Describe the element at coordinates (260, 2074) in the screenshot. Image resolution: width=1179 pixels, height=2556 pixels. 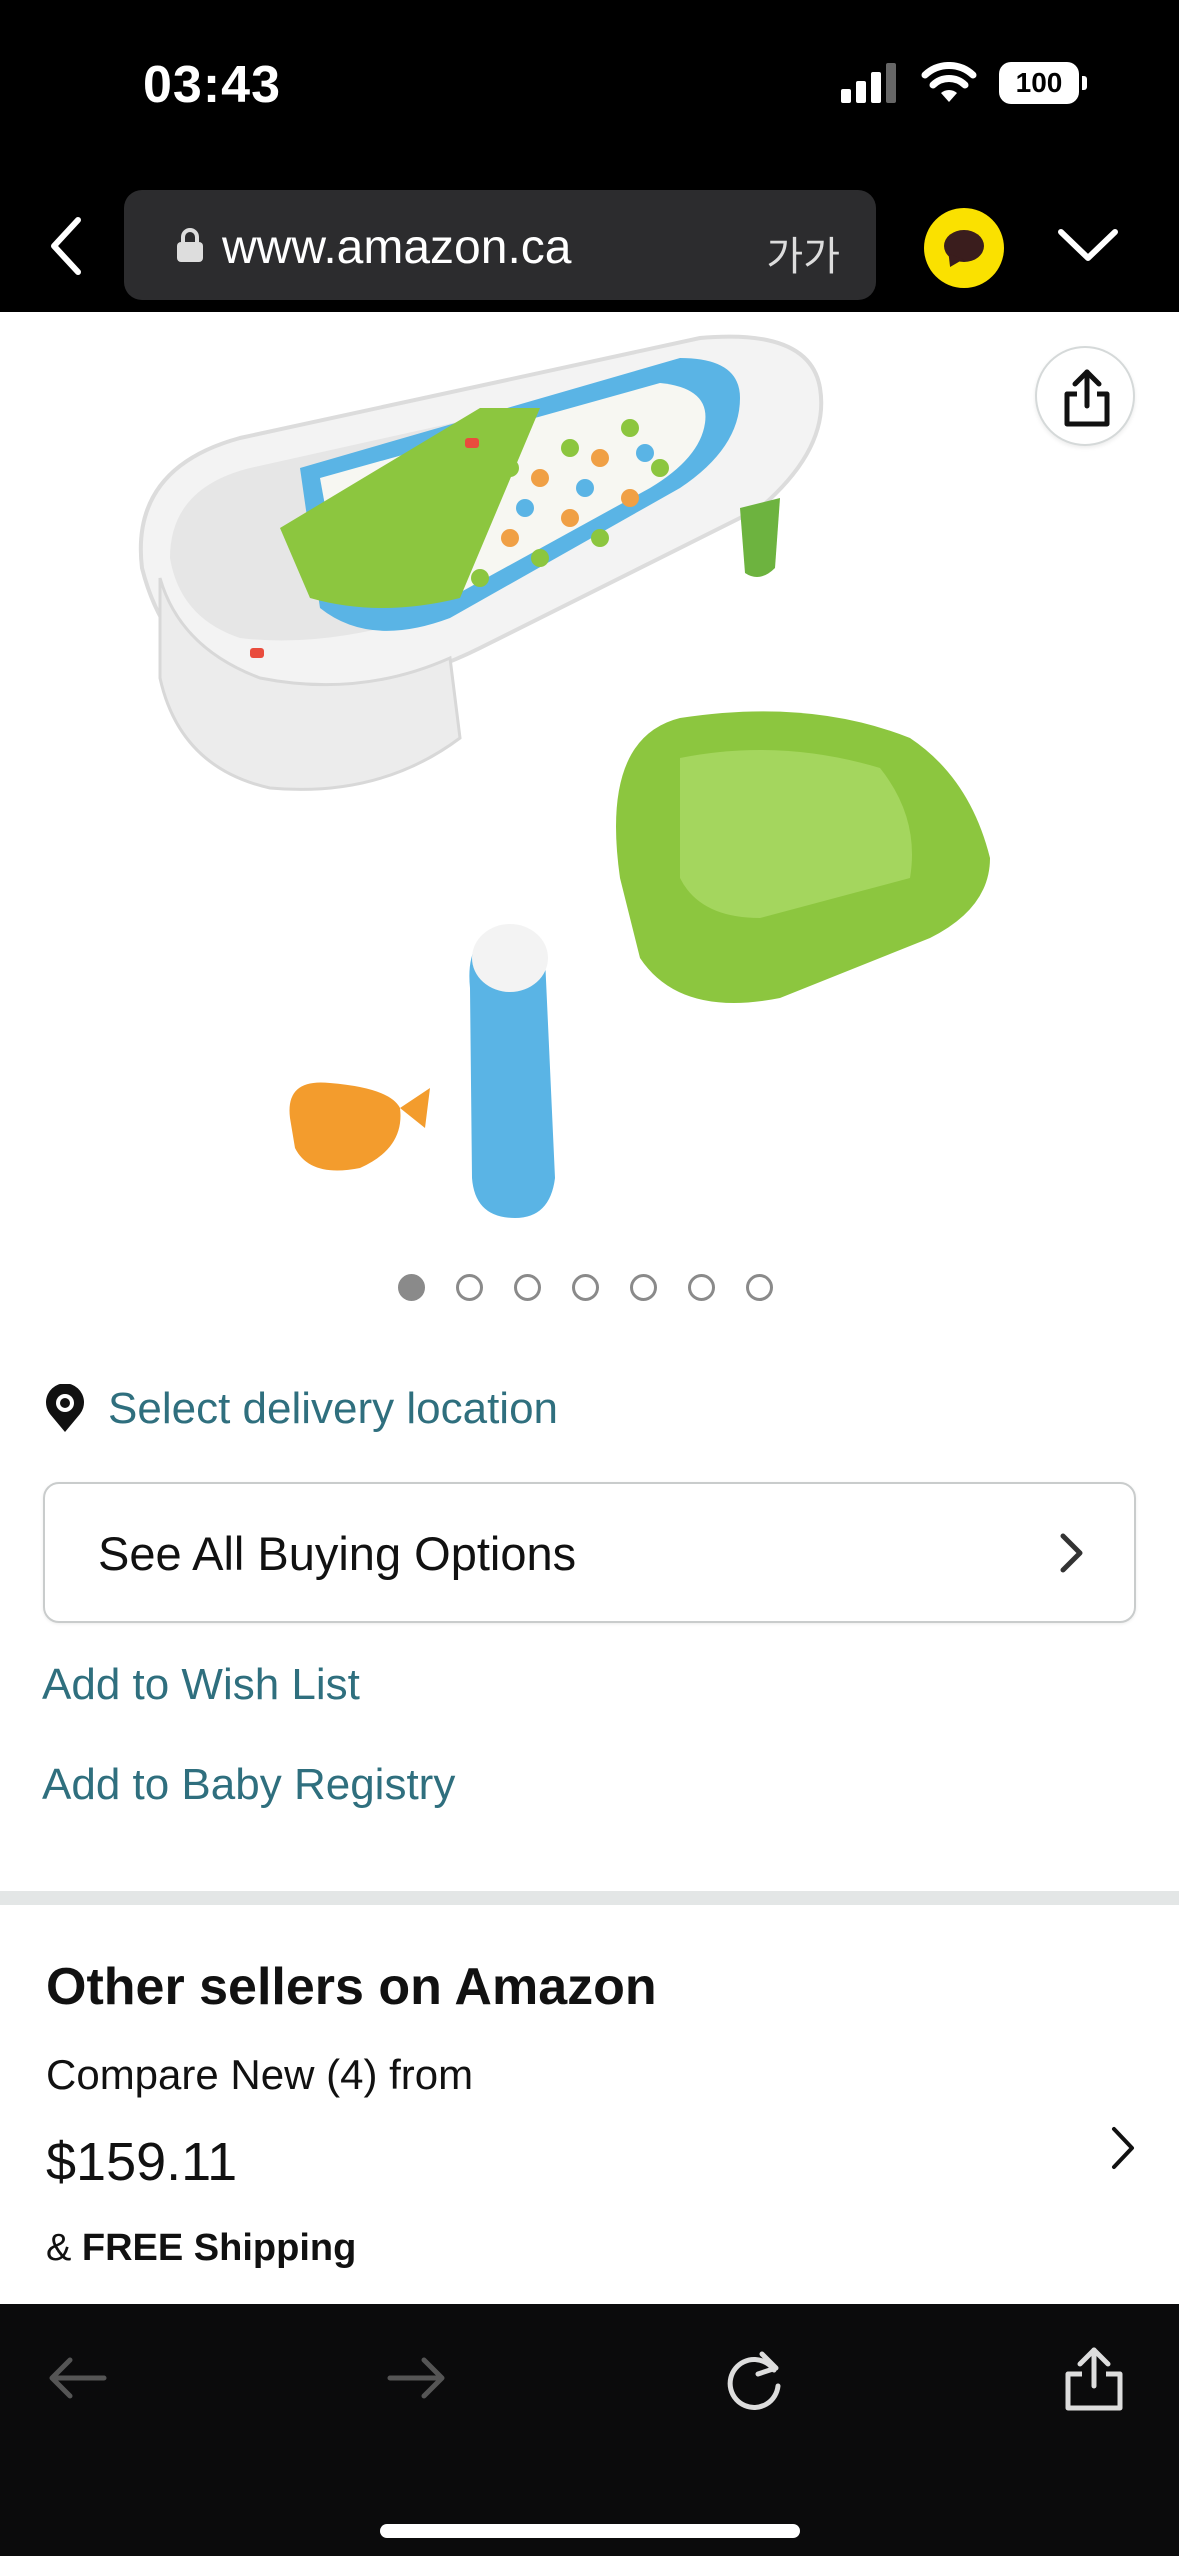
I see `compare-new-text: Compare New (4) from` at that location.